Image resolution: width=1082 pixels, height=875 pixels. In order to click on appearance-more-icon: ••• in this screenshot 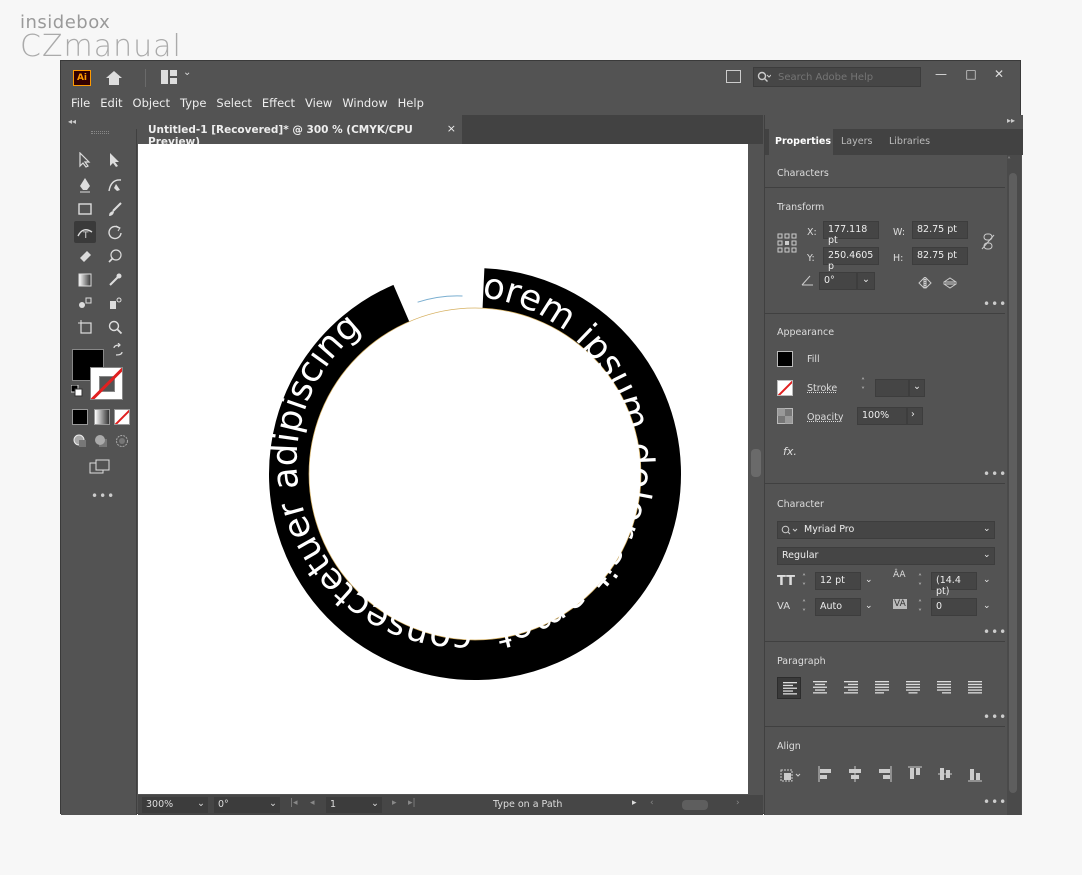, I will do `click(995, 474)`.